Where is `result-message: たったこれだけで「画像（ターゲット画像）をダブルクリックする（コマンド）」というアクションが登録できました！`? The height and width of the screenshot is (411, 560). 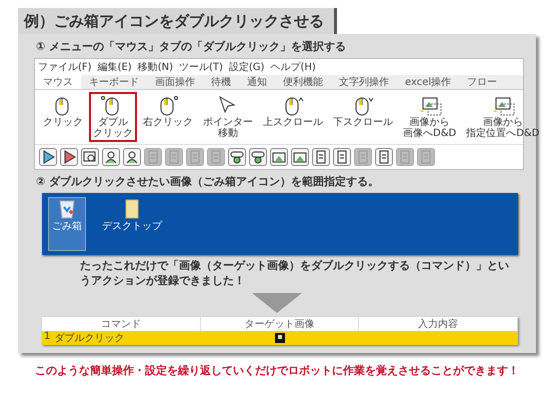 result-message: たったこれだけで「画像（ターゲット画像）をダブルクリックする（コマンド）」というアクションが登録できました！ is located at coordinates (295, 274).